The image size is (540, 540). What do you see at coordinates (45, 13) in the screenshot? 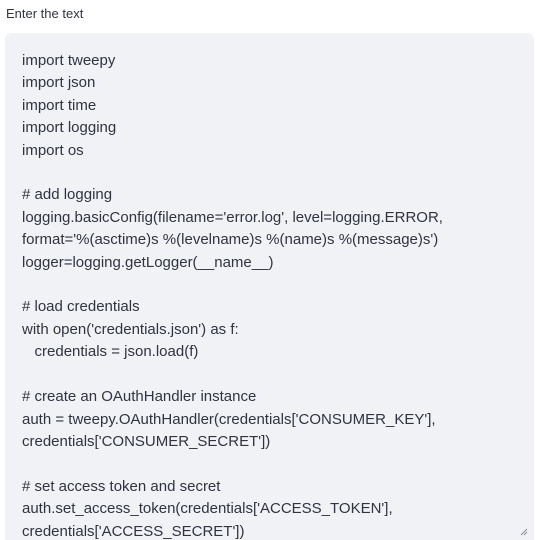
I see `text-input-label: Enter the text` at bounding box center [45, 13].